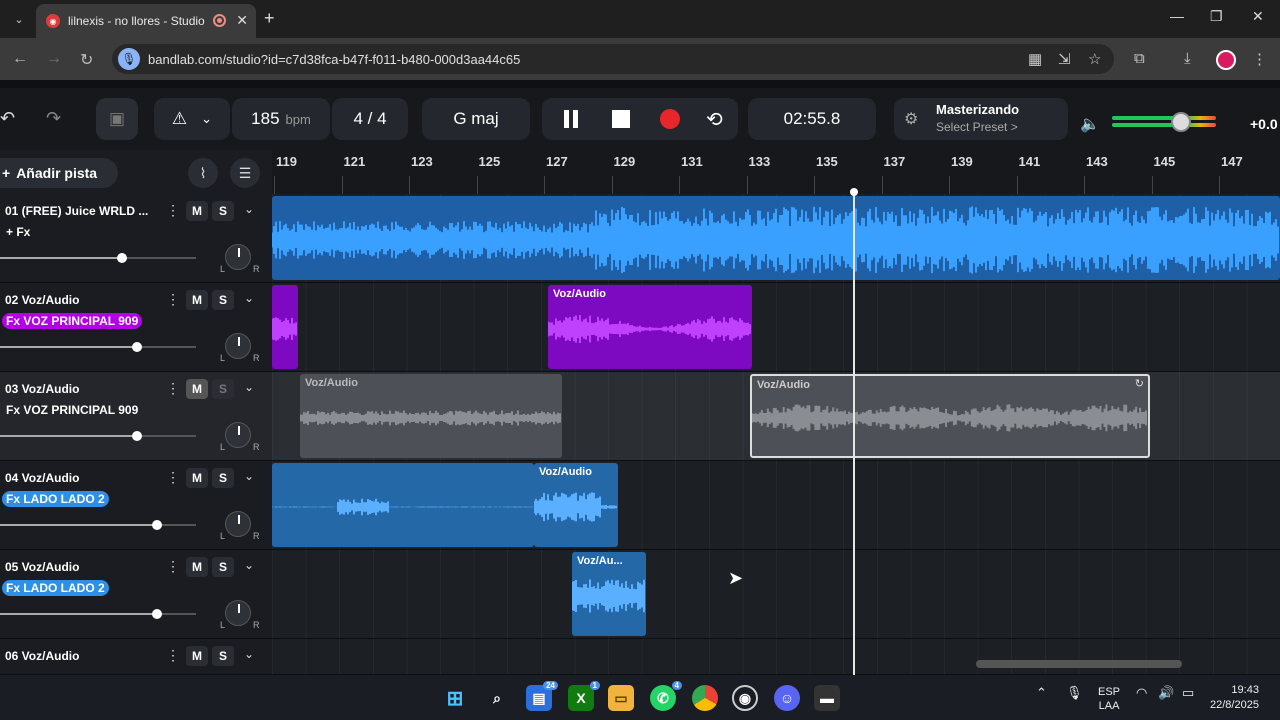 Image resolution: width=1280 pixels, height=720 pixels. What do you see at coordinates (1079, 664) in the screenshot?
I see `horizontal-scrollbar` at bounding box center [1079, 664].